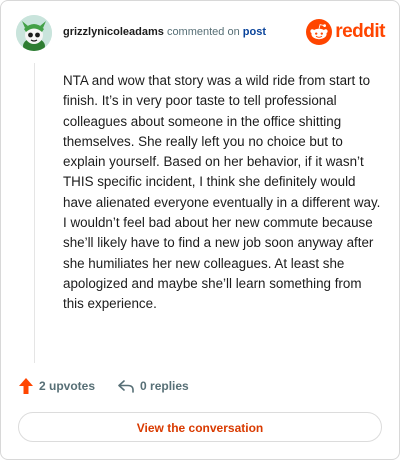 The width and height of the screenshot is (400, 460). I want to click on user-avatar-icon, so click(34, 33).